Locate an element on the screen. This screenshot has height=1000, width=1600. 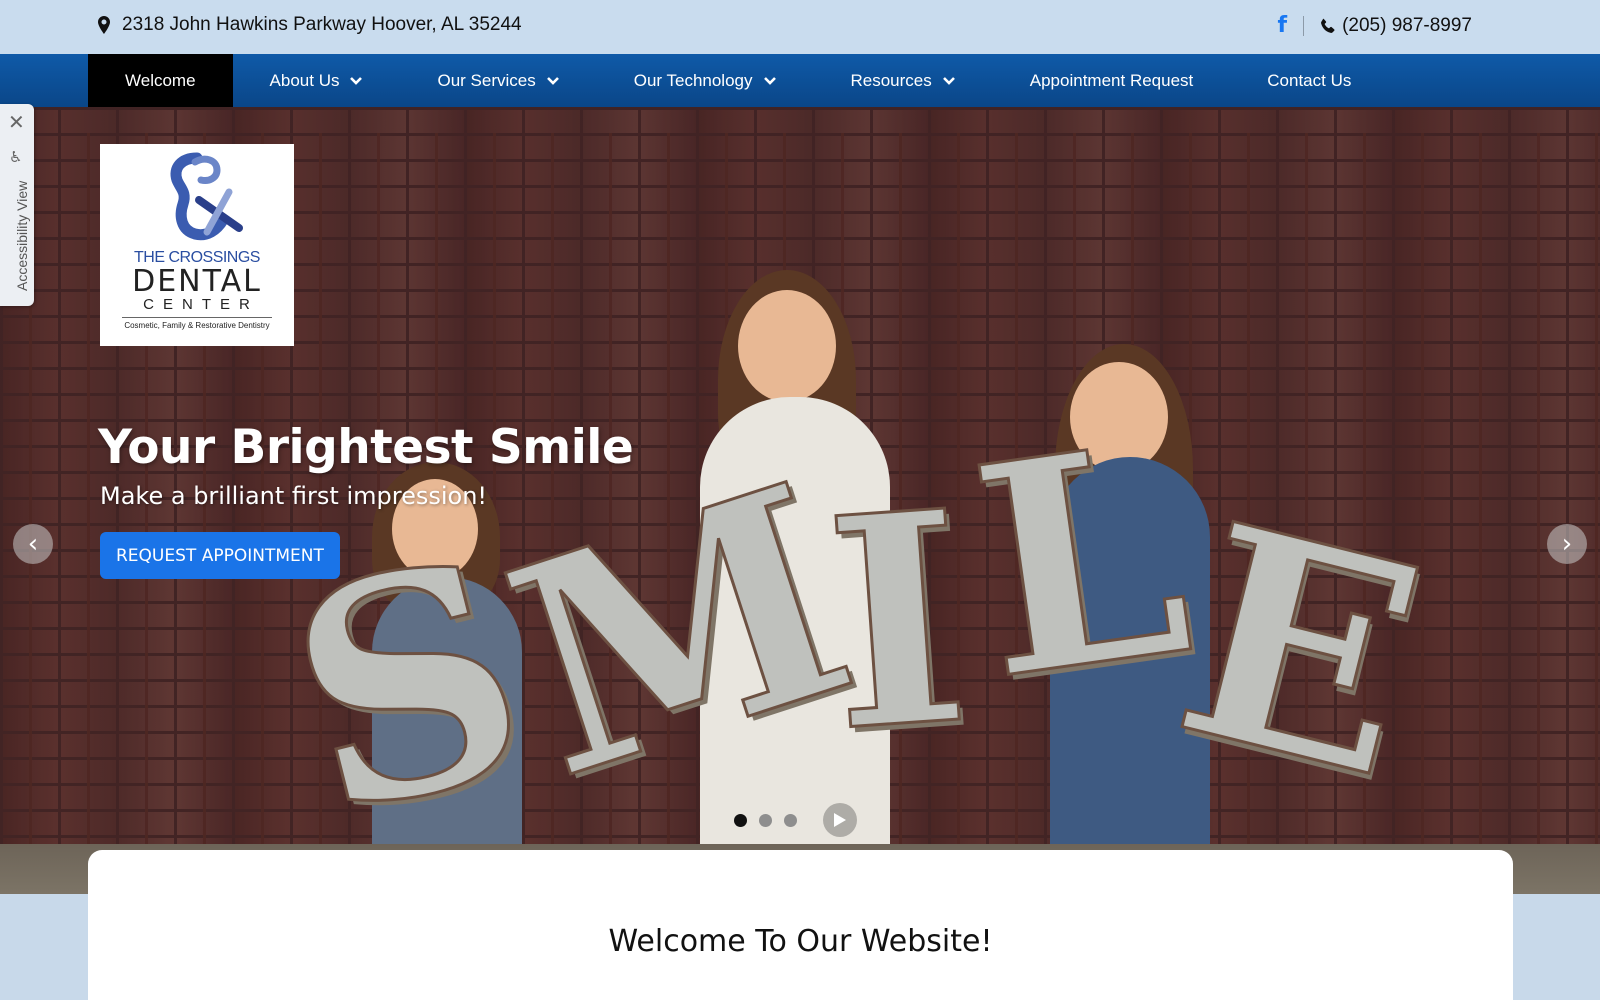
chevron-right-icon: › is located at coordinates (1567, 544).